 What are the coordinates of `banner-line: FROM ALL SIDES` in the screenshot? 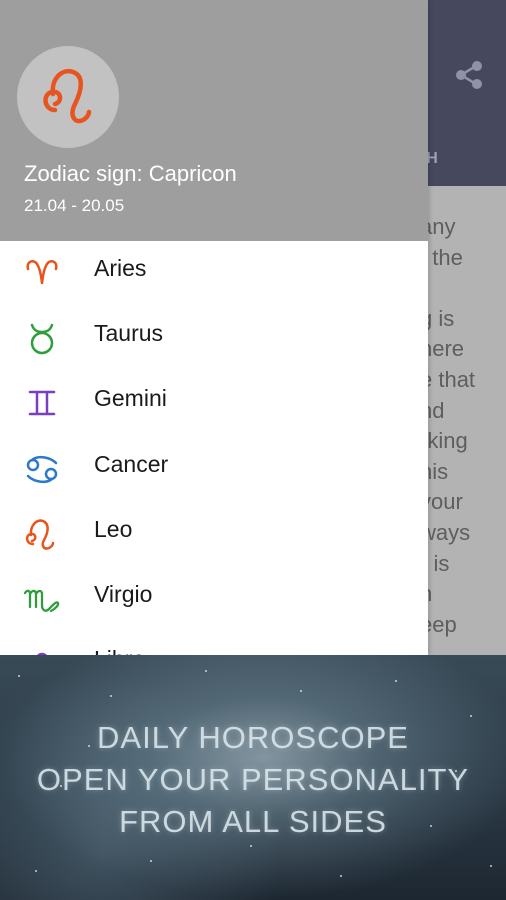 It's located at (253, 821).